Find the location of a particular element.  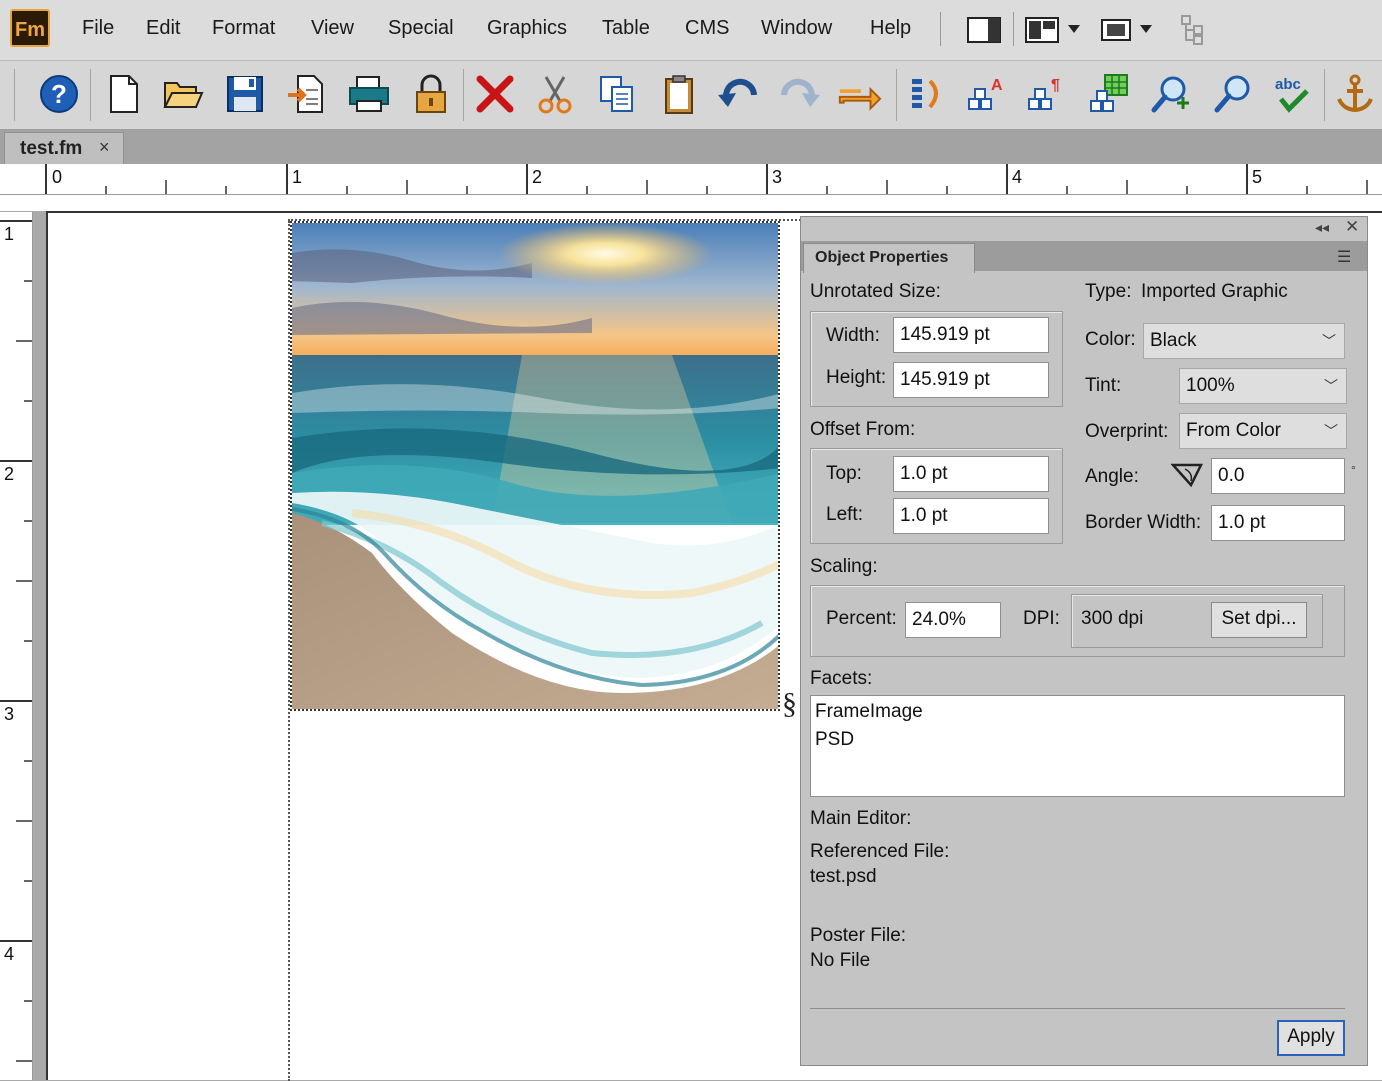

tab-close-icon: × is located at coordinates (104, 147).